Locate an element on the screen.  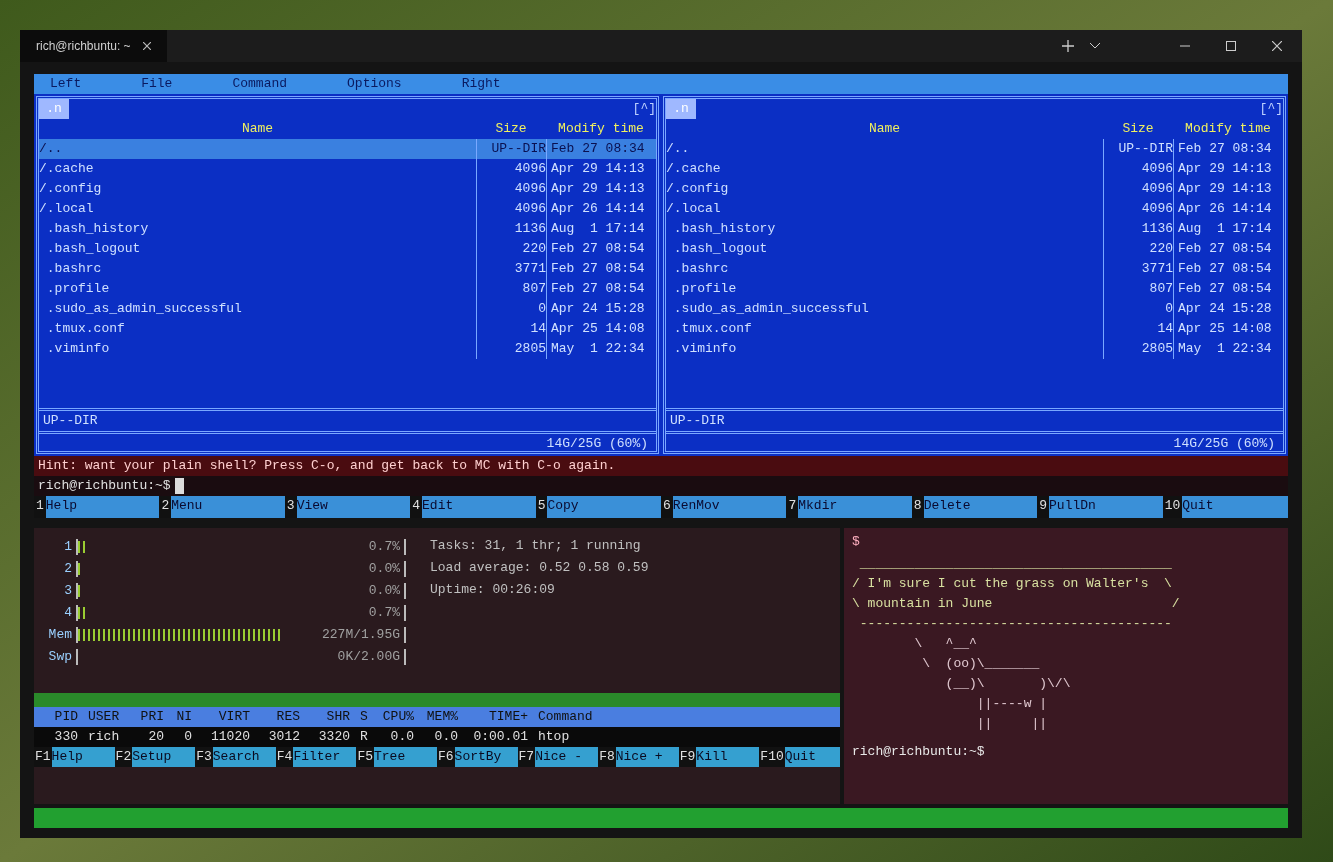
process-row: 330 rich 20 0 11020 3012 3320 R 0.0 0.0 0:00.01 htop is located at coordinates (437, 737).